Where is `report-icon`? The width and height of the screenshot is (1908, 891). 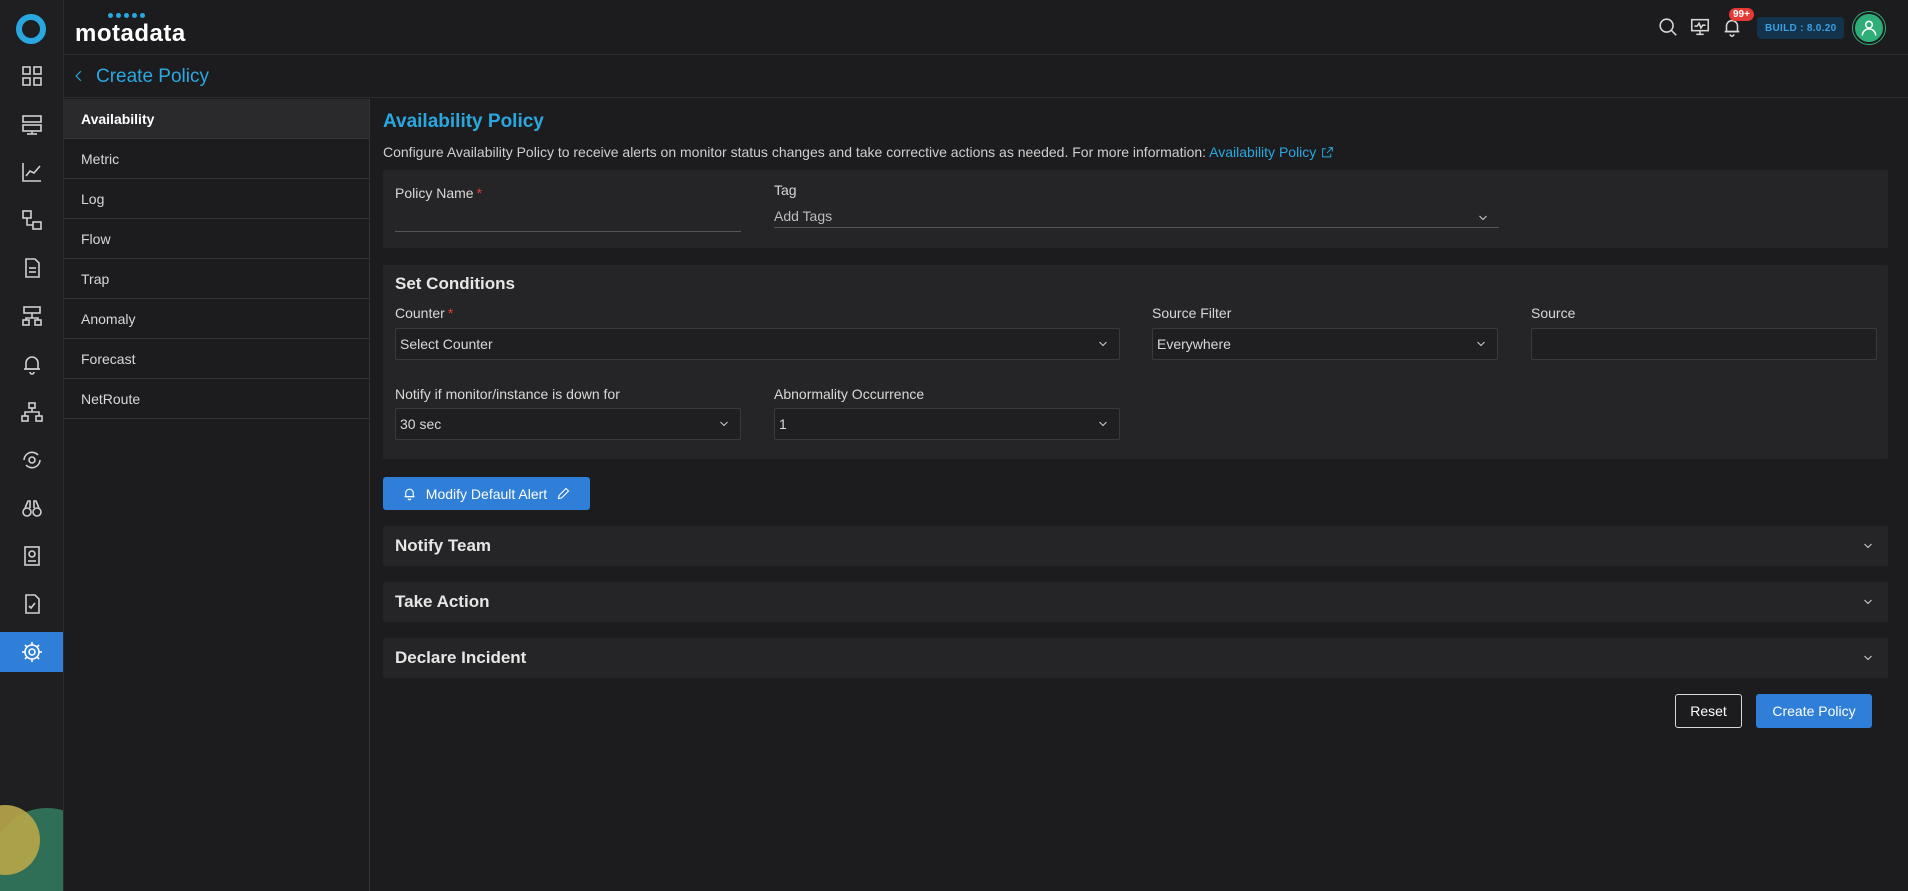
report-icon is located at coordinates (31, 268).